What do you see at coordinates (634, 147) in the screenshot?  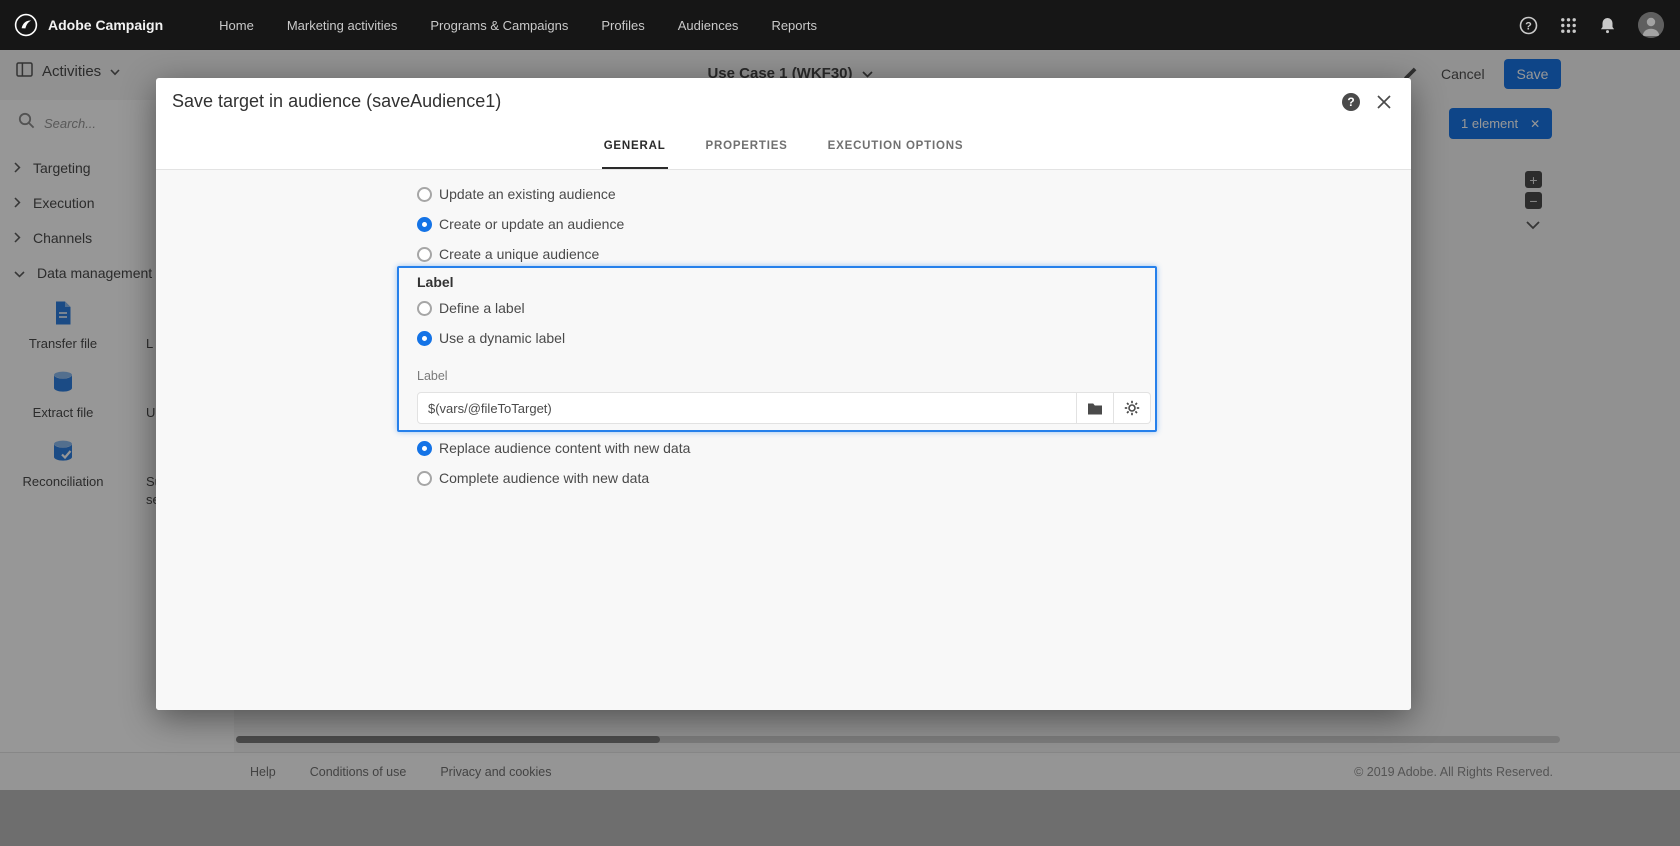 I see `tab-general: GENERAL` at bounding box center [634, 147].